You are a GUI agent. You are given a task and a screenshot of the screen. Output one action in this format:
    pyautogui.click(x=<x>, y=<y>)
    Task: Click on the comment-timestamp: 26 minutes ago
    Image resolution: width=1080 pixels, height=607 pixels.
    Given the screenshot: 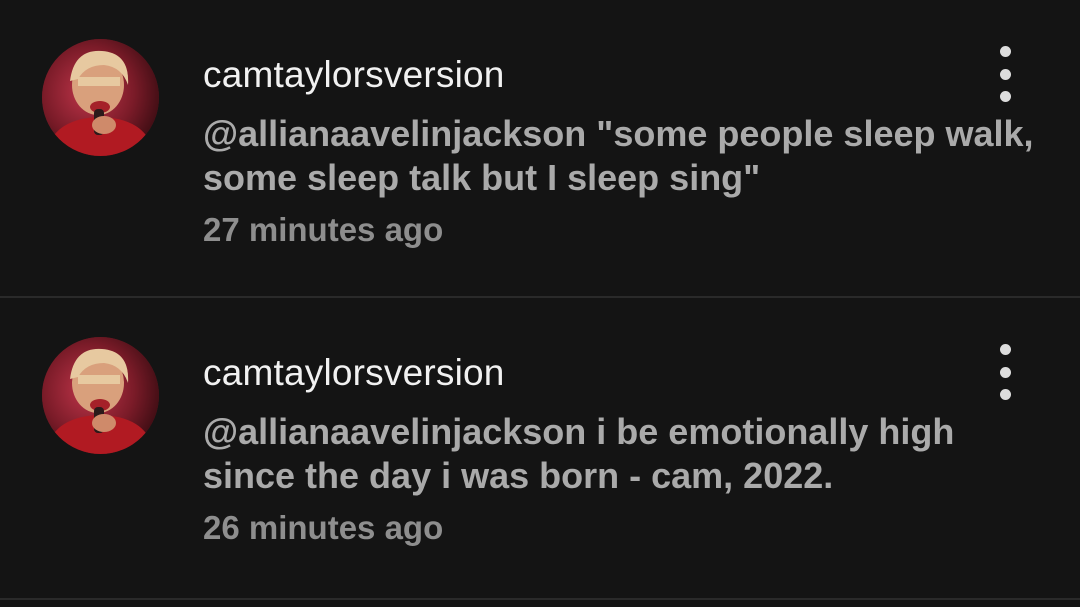 What is the action you would take?
    pyautogui.click(x=323, y=527)
    